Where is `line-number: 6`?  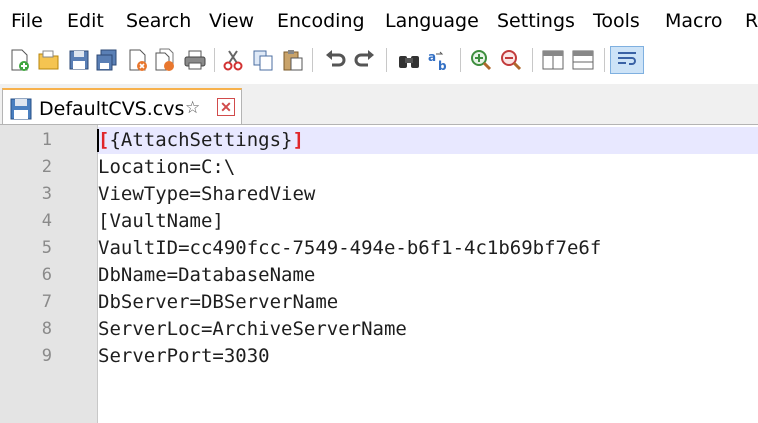 line-number: 6 is located at coordinates (46, 275).